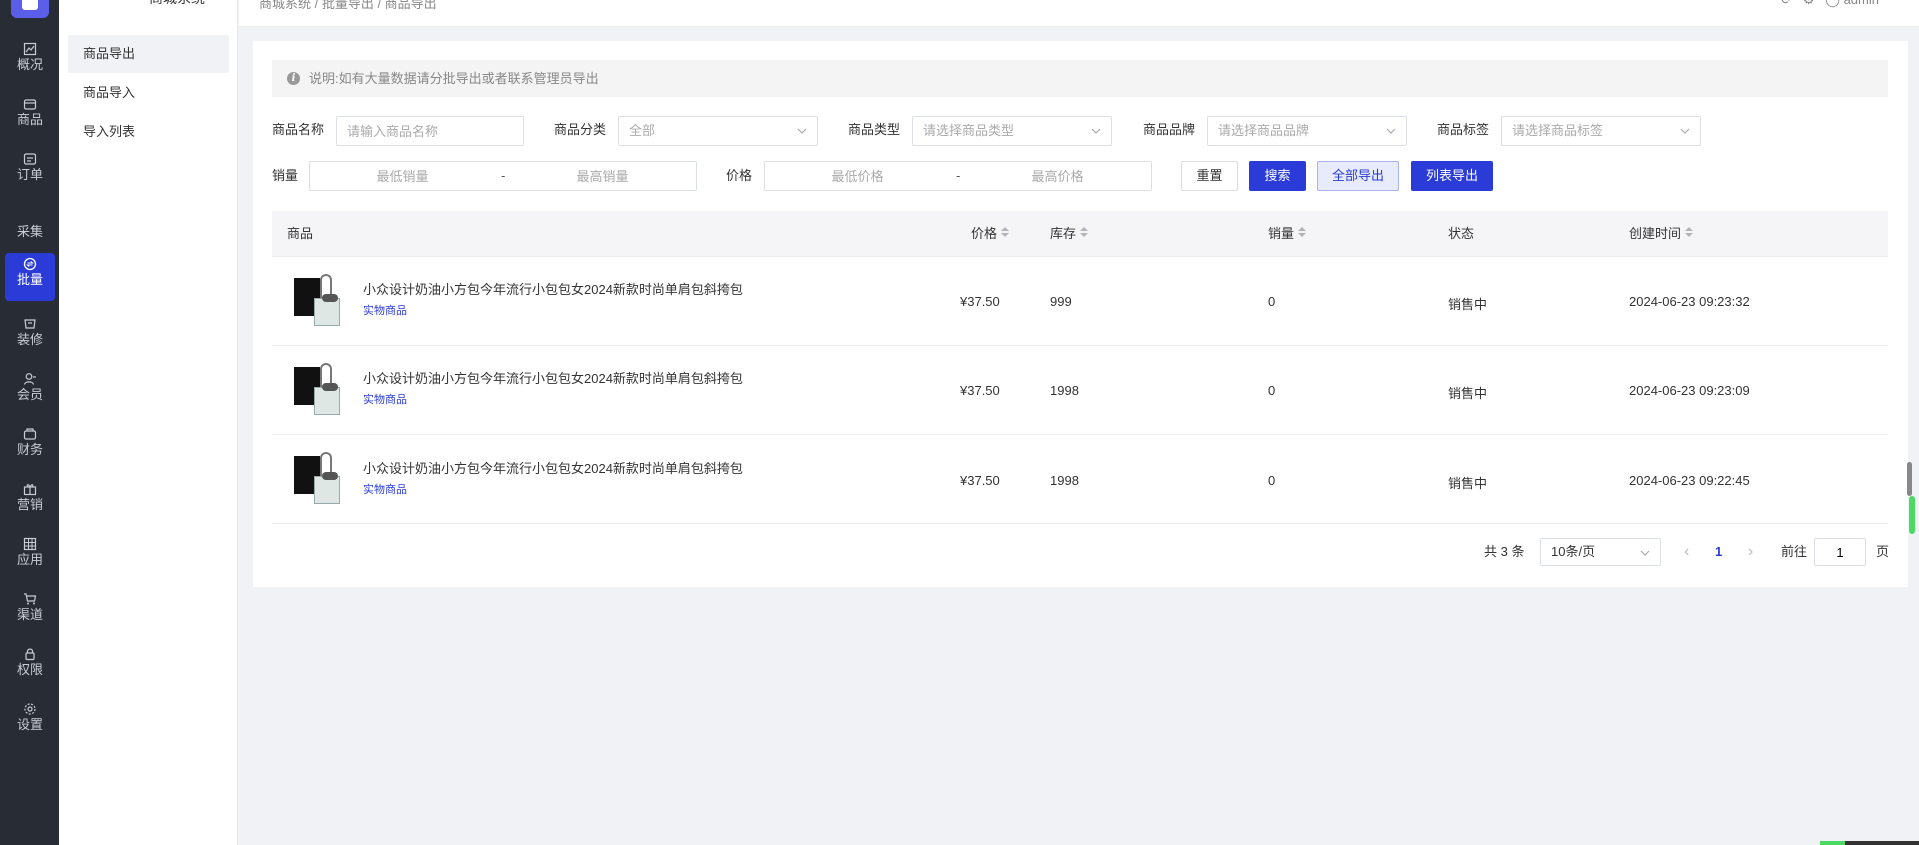 The height and width of the screenshot is (845, 1919). What do you see at coordinates (300, 233) in the screenshot?
I see `col-product: 商品` at bounding box center [300, 233].